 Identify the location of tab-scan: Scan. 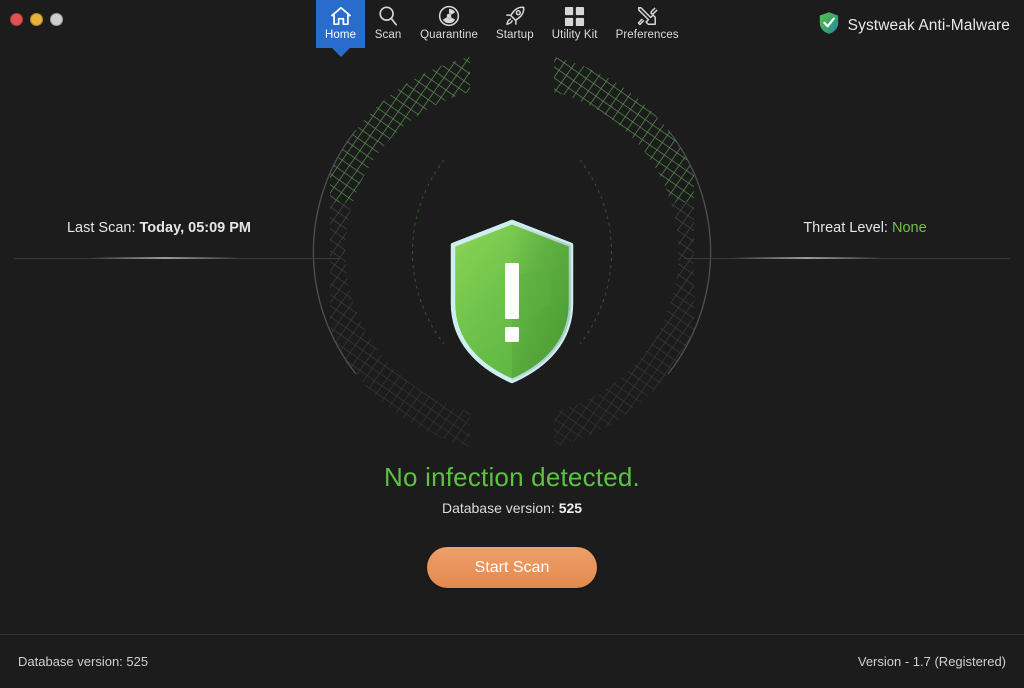
(388, 24).